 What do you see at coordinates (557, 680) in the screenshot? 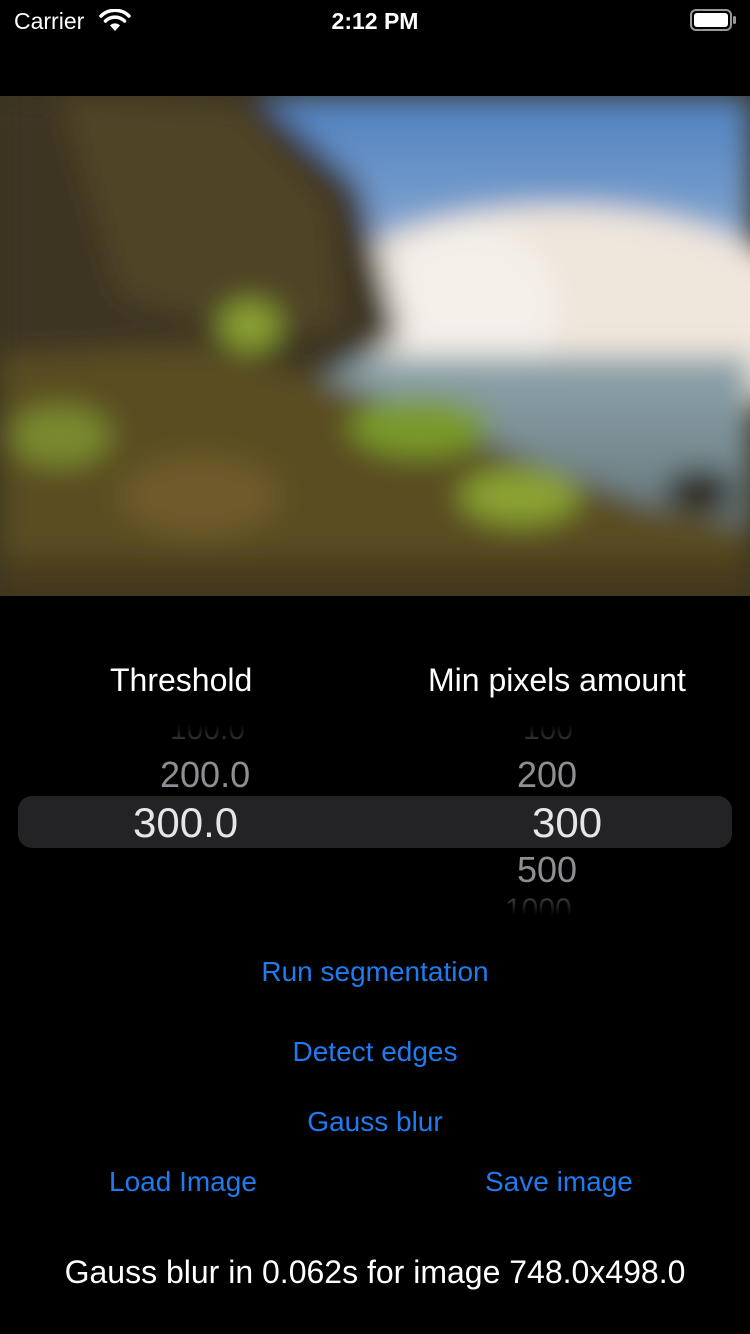
I see `min-pixels-label: Min pixels amount` at bounding box center [557, 680].